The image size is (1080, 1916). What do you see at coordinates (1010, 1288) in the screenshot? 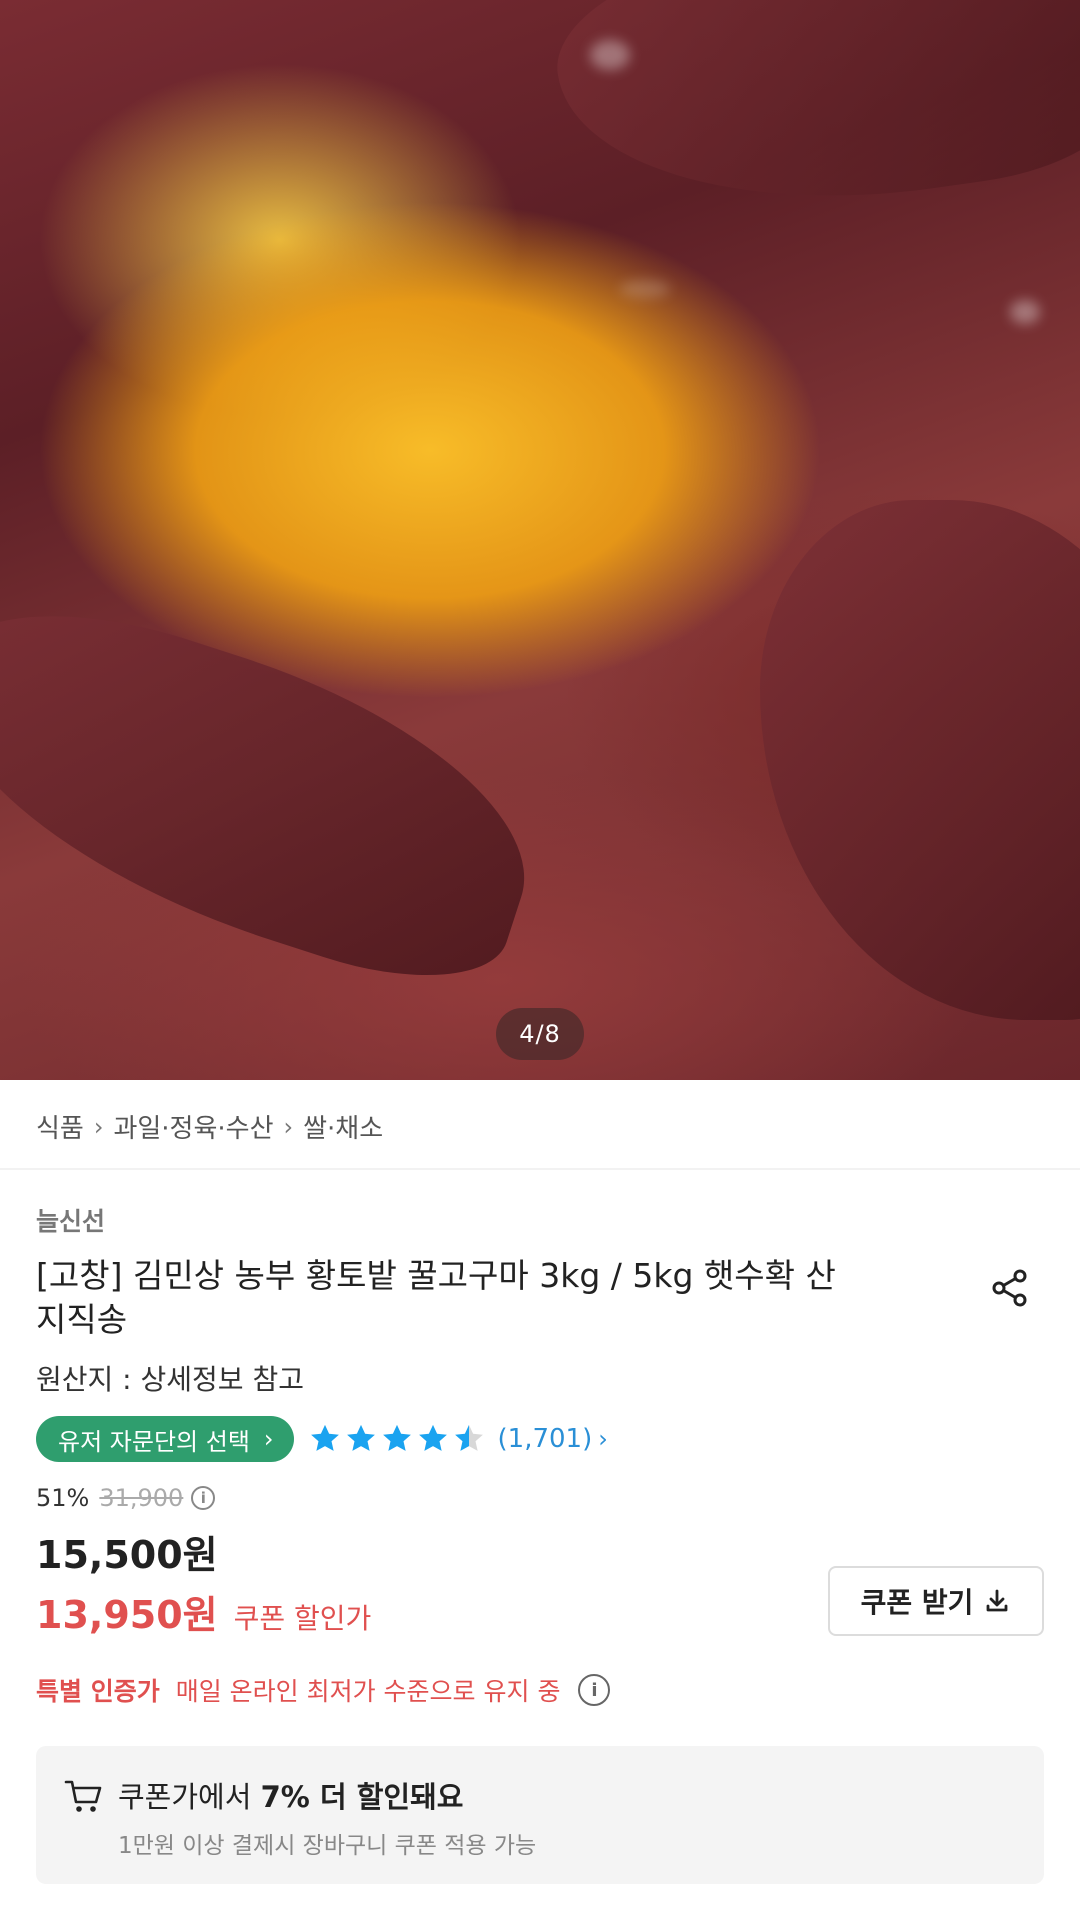
I see `share-icon` at bounding box center [1010, 1288].